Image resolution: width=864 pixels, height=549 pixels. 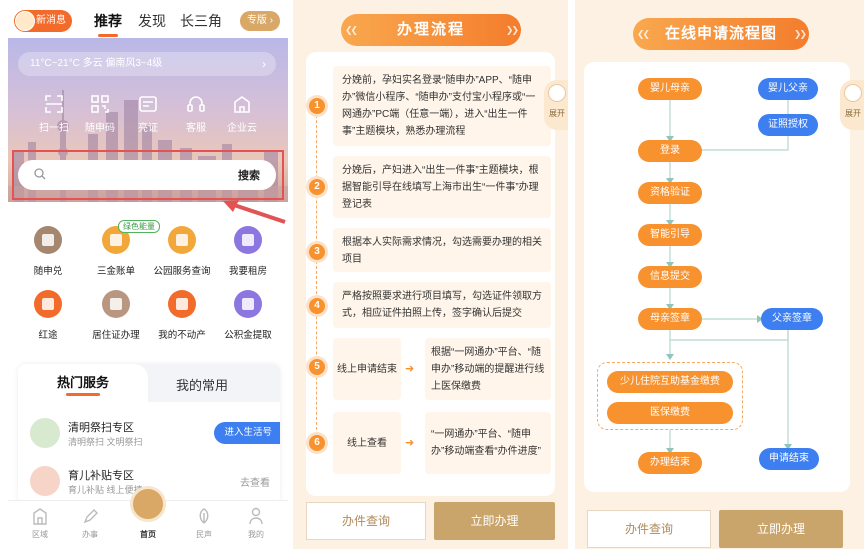 I want to click on weather-bar: 11°C~21°C 多云 偏南风3~4级 ›, so click(x=147, y=64).